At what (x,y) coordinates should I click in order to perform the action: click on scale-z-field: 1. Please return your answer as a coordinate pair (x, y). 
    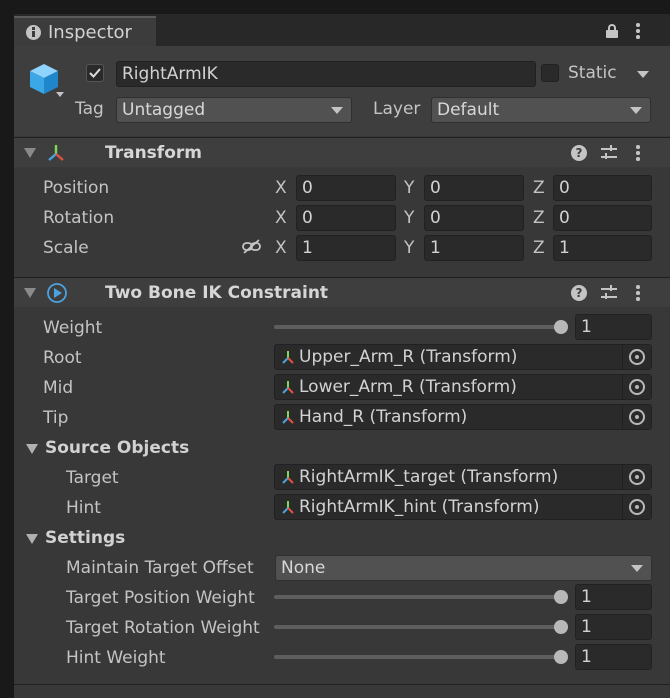
    Looking at the image, I should click on (602, 248).